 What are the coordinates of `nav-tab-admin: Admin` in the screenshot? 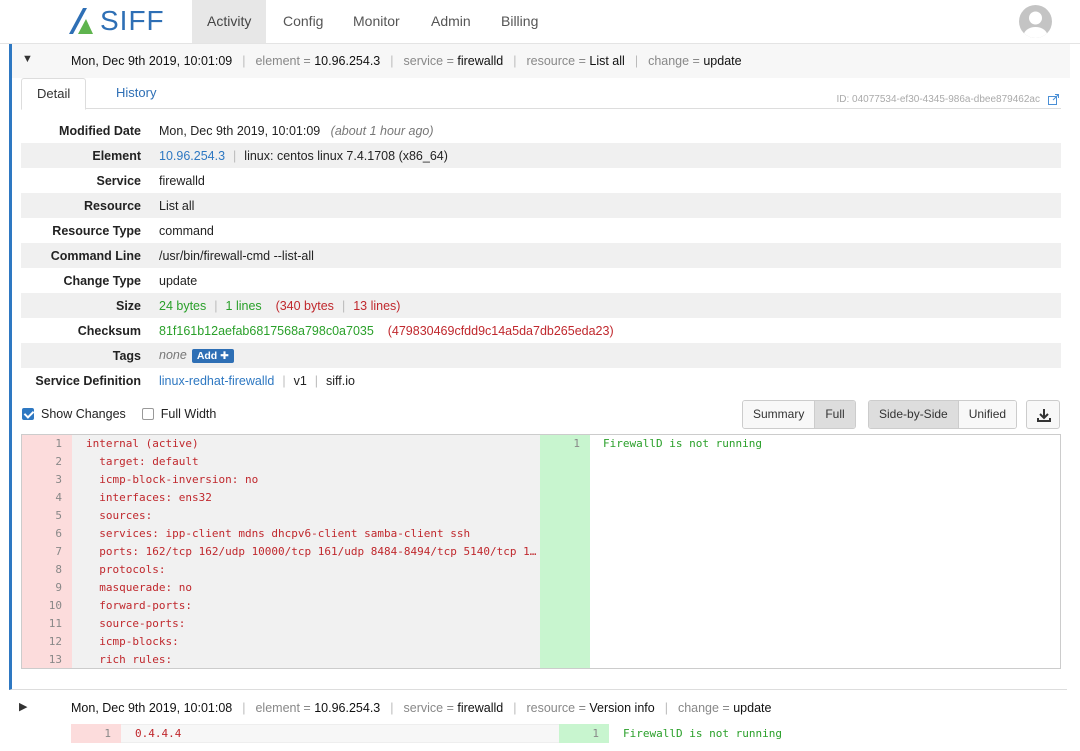 It's located at (451, 21).